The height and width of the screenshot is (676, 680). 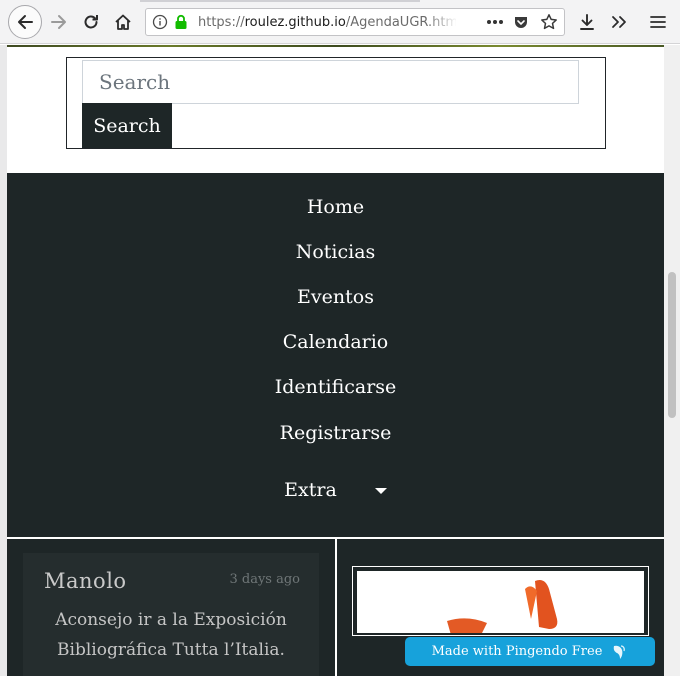 What do you see at coordinates (127, 125) in the screenshot?
I see `search-button: Search` at bounding box center [127, 125].